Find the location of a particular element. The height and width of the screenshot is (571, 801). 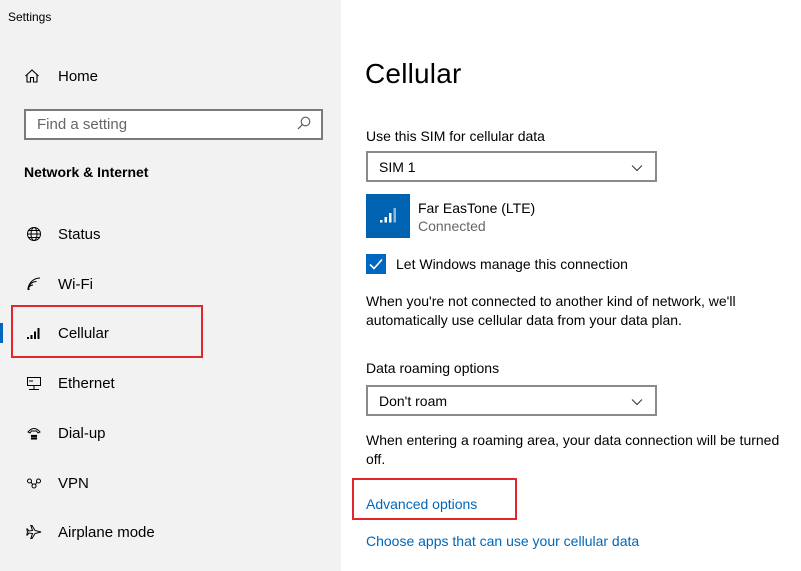

sidebar-item-airplane-mode: Airplane mode is located at coordinates (170, 532).